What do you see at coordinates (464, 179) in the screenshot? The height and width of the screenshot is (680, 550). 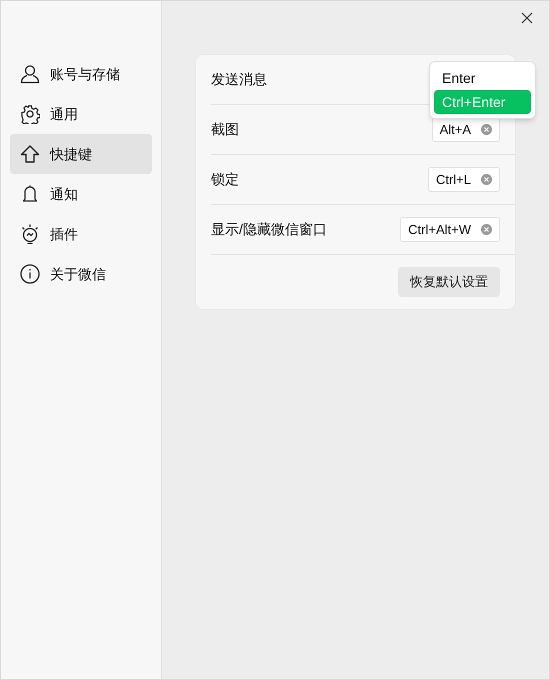 I see `shortcut-field: Ctrl+L` at bounding box center [464, 179].